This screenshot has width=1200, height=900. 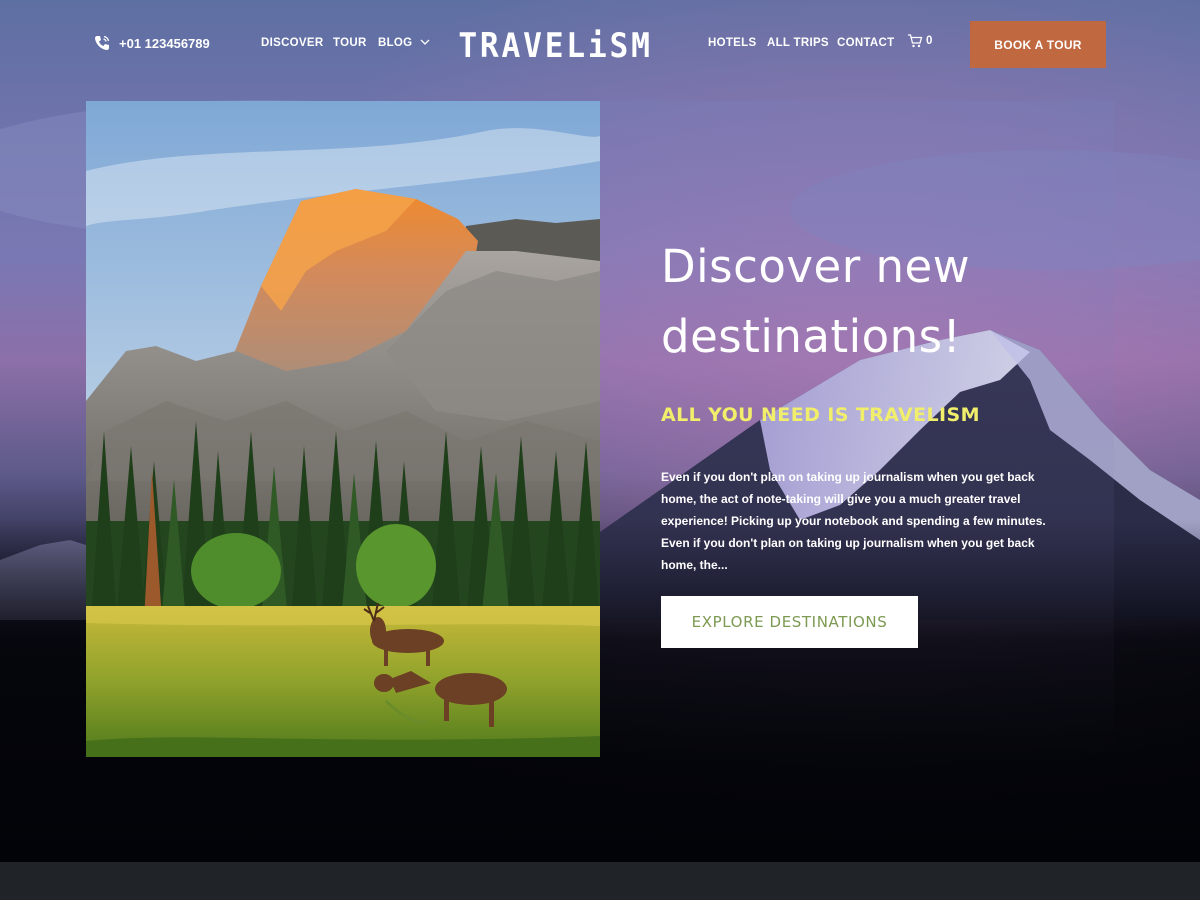 What do you see at coordinates (929, 41) in the screenshot?
I see `cart-count: 0` at bounding box center [929, 41].